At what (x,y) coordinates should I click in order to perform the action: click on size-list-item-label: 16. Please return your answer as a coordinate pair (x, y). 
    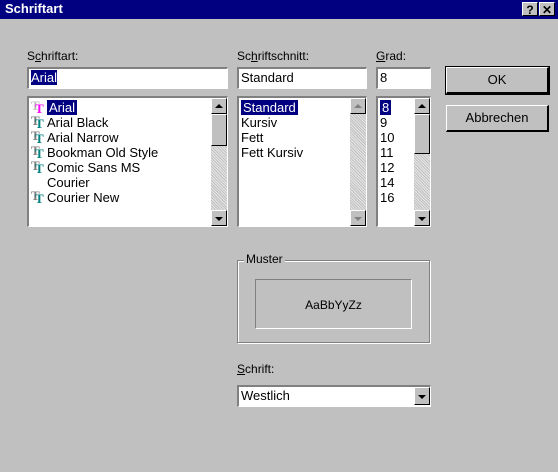
    Looking at the image, I should click on (387, 197).